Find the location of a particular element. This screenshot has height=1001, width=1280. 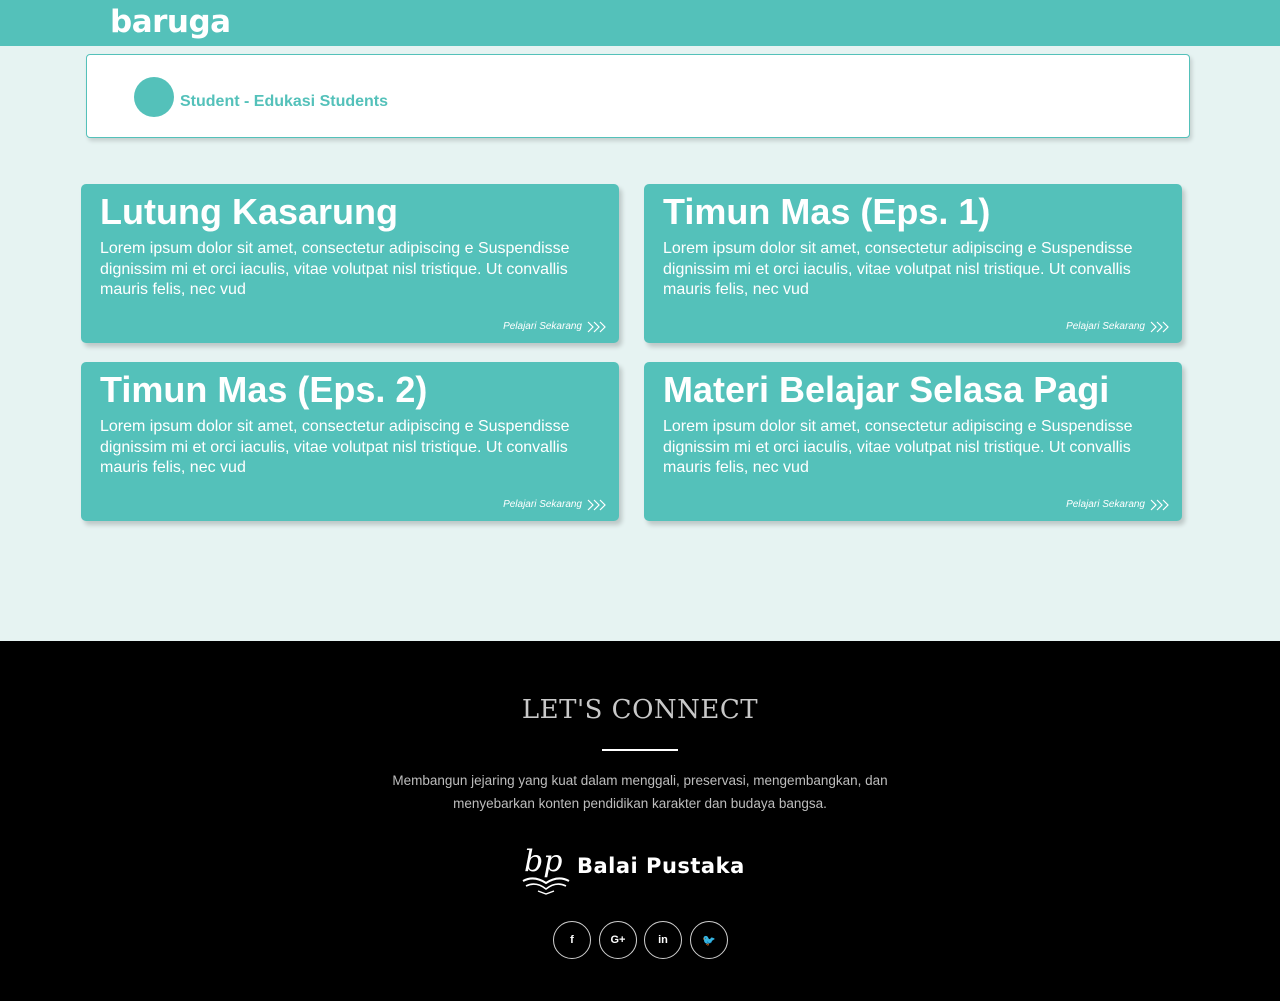

profile-name: Student - Edukasi Students is located at coordinates (284, 102).